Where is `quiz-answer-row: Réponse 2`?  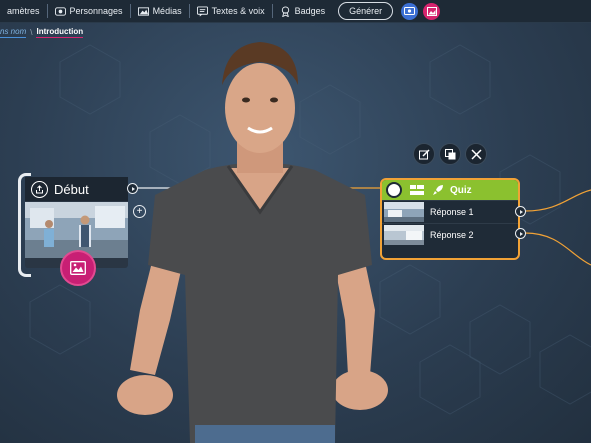
quiz-answer-row: Réponse 2 is located at coordinates (450, 234).